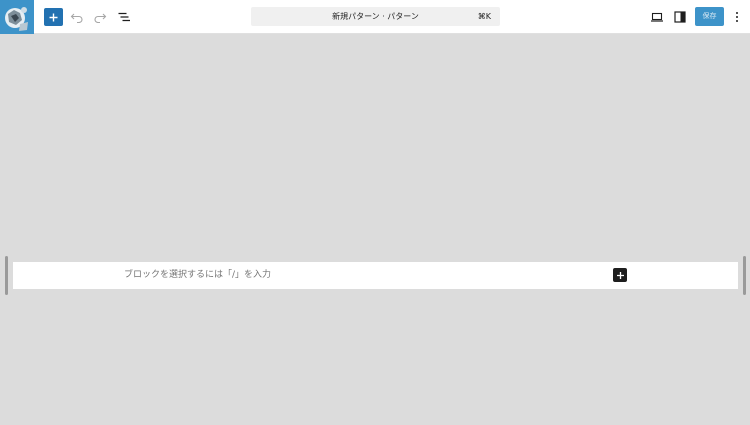 This screenshot has height=425, width=750. I want to click on command-shortcut: ⌘K, so click(484, 16).